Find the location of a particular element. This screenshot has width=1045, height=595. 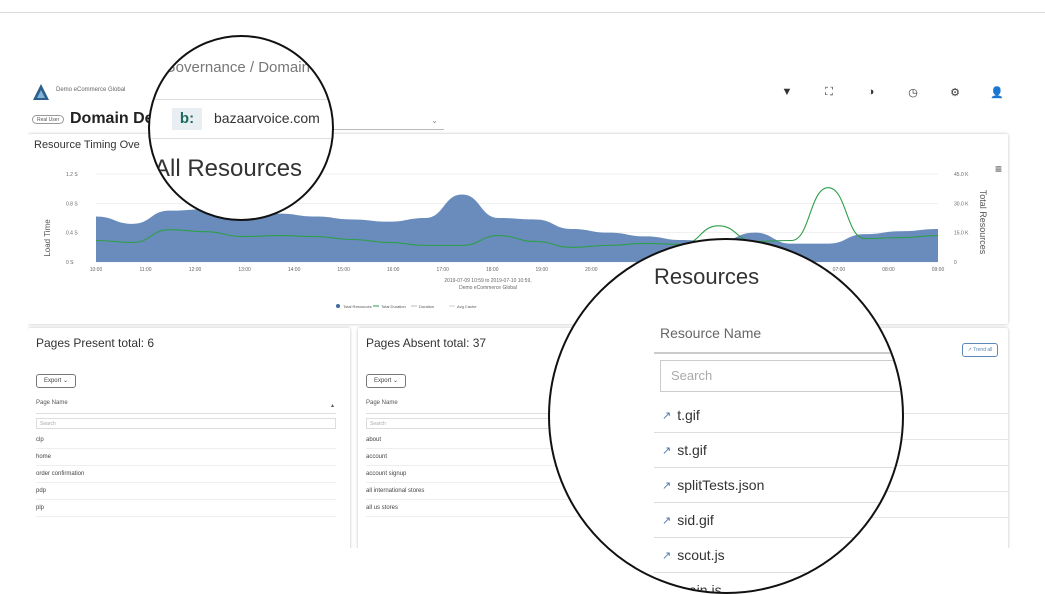

resources-title: Resources is located at coordinates (707, 276).